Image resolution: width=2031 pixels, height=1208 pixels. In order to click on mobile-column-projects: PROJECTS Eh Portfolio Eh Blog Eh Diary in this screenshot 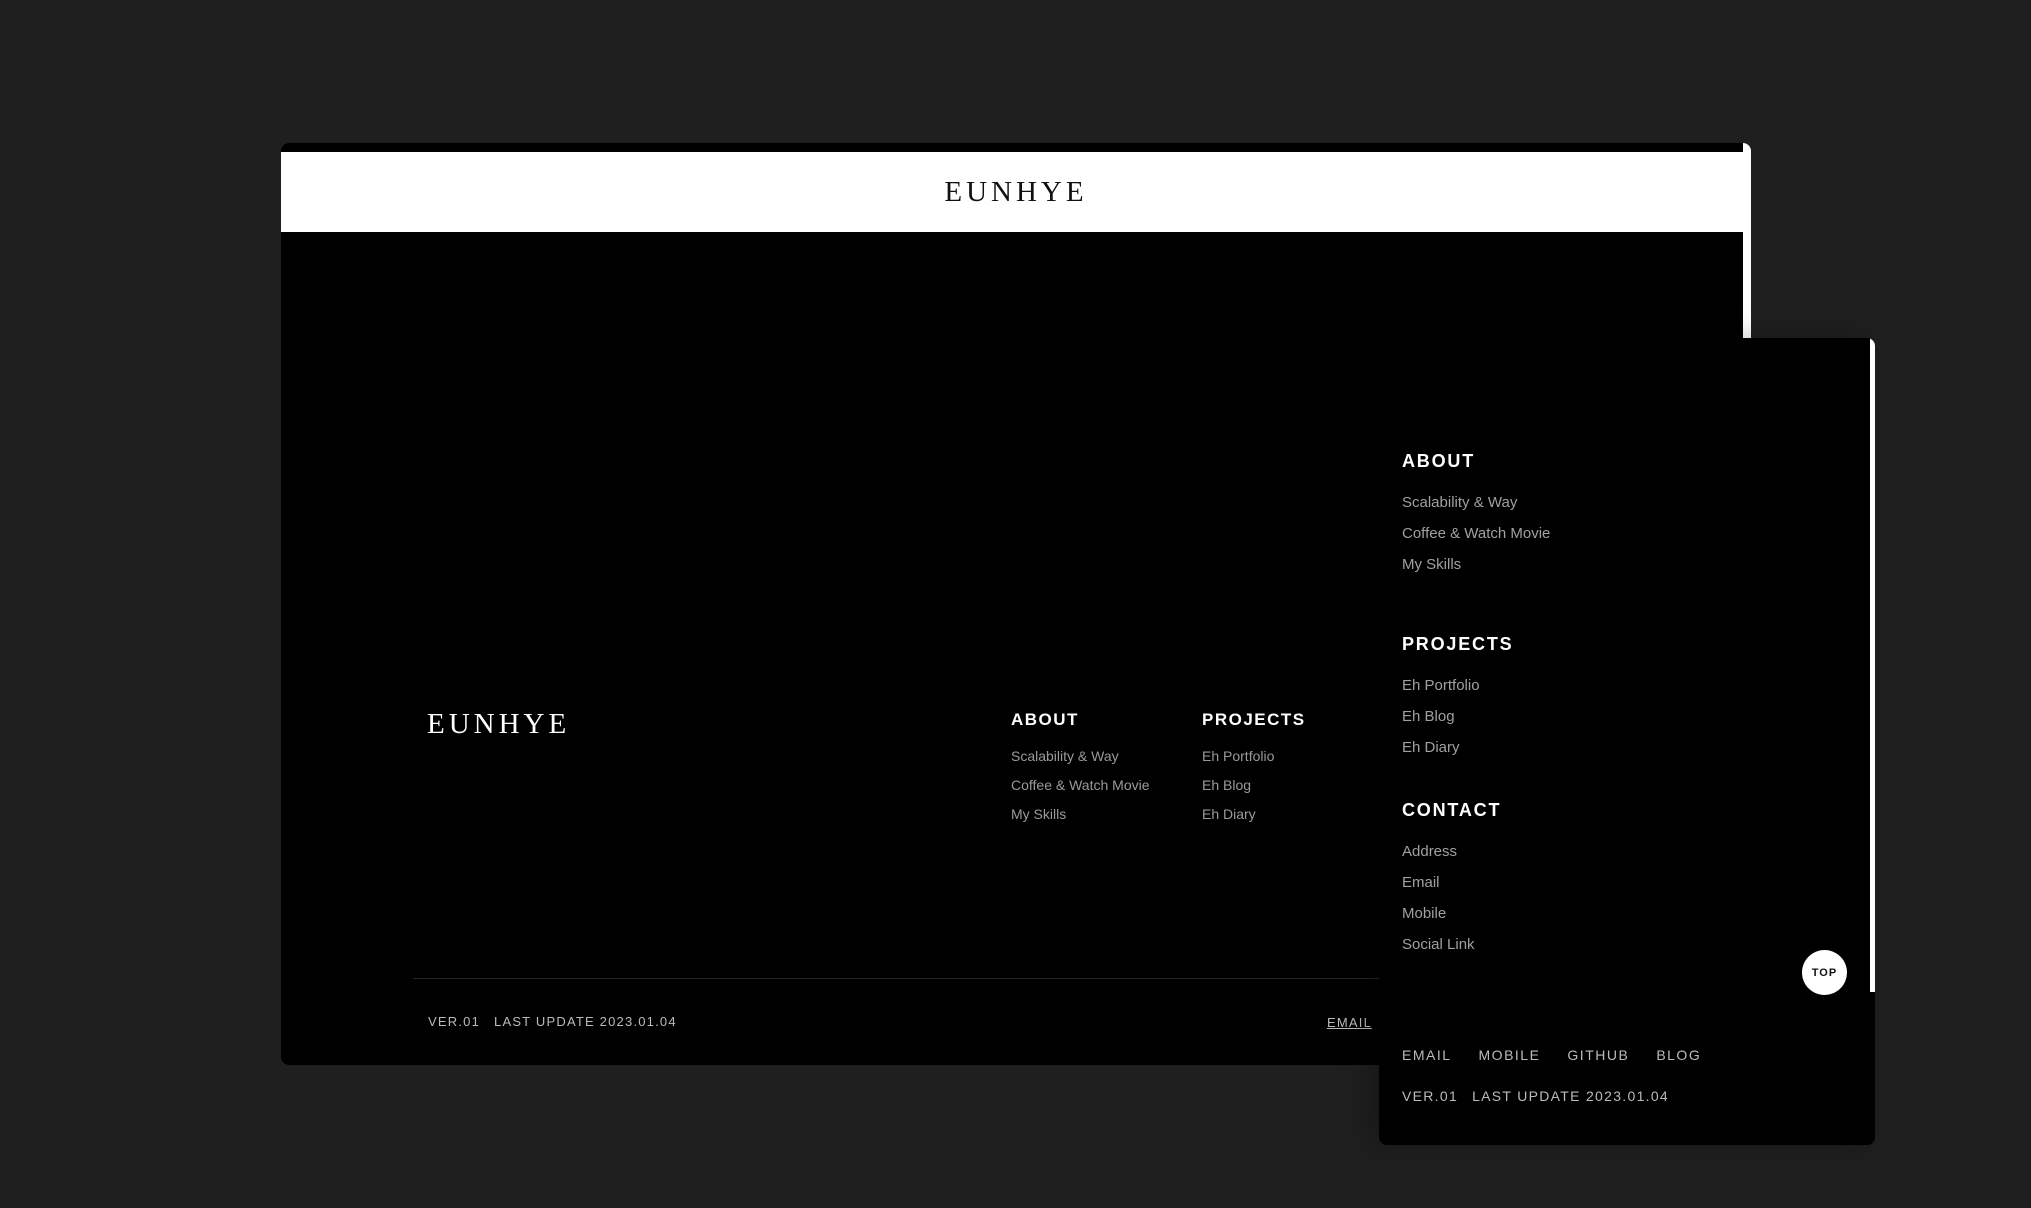, I will do `click(1457, 702)`.